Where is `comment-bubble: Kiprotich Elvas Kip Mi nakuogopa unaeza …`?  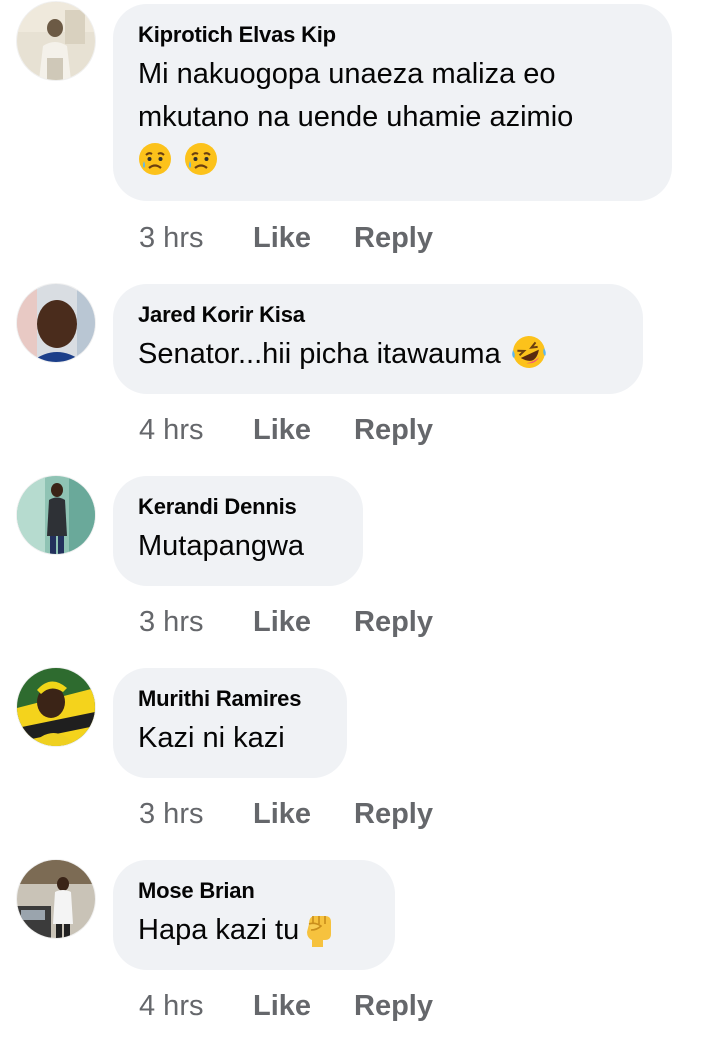 comment-bubble: Kiprotich Elvas Kip Mi nakuogopa unaeza … is located at coordinates (392, 102).